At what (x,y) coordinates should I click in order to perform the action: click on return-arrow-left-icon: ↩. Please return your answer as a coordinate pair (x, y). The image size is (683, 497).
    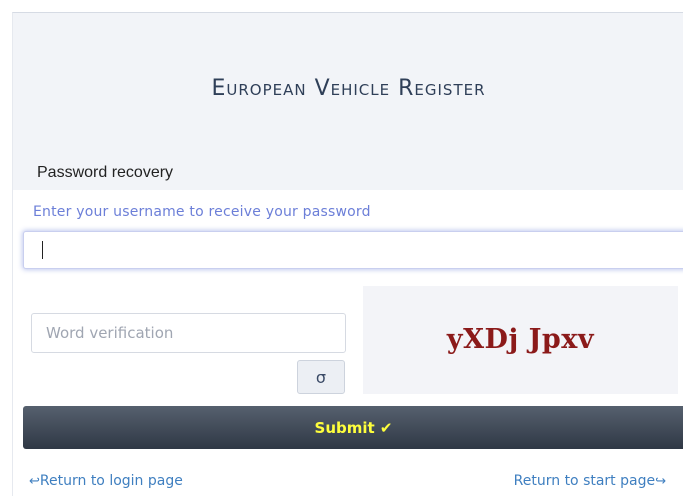
    Looking at the image, I should click on (34, 481).